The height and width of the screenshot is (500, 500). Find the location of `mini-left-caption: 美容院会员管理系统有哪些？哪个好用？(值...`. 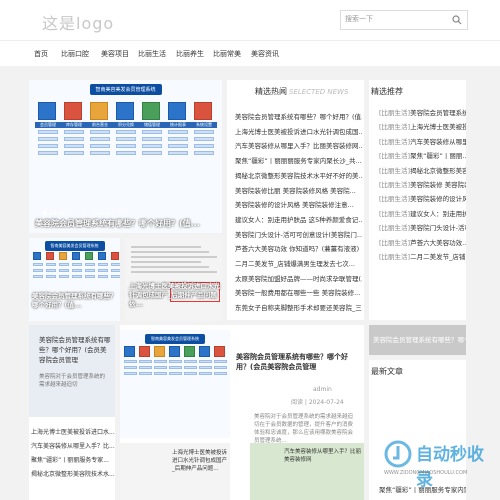

mini-left-caption: 美容院会员管理系统有哪些？哪个好用？(值... is located at coordinates (76, 301).